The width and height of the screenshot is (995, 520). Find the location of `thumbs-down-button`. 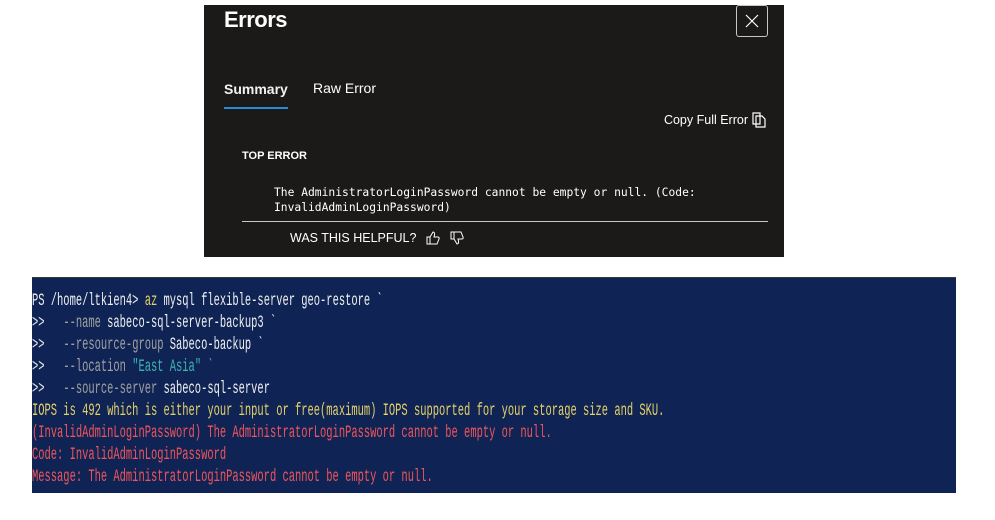

thumbs-down-button is located at coordinates (457, 238).